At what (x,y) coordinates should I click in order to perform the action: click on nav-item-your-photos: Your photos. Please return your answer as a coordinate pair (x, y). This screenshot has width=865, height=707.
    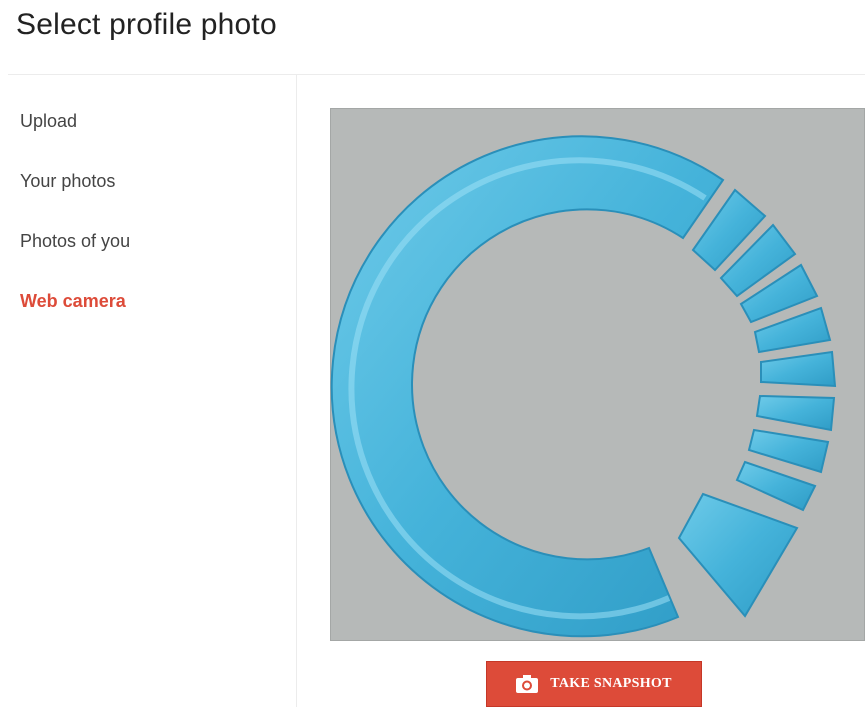
    Looking at the image, I should click on (75, 181).